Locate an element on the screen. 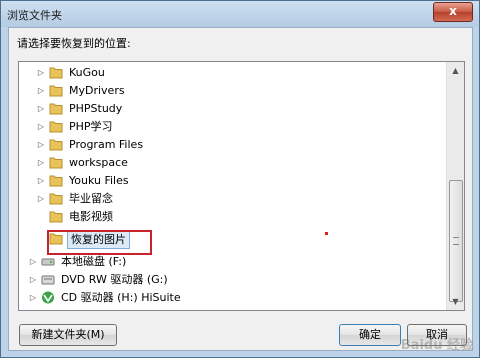 This screenshot has height=358, width=480. tree-item-label: CD 驱动器 (H:) HiSuite is located at coordinates (121, 297).